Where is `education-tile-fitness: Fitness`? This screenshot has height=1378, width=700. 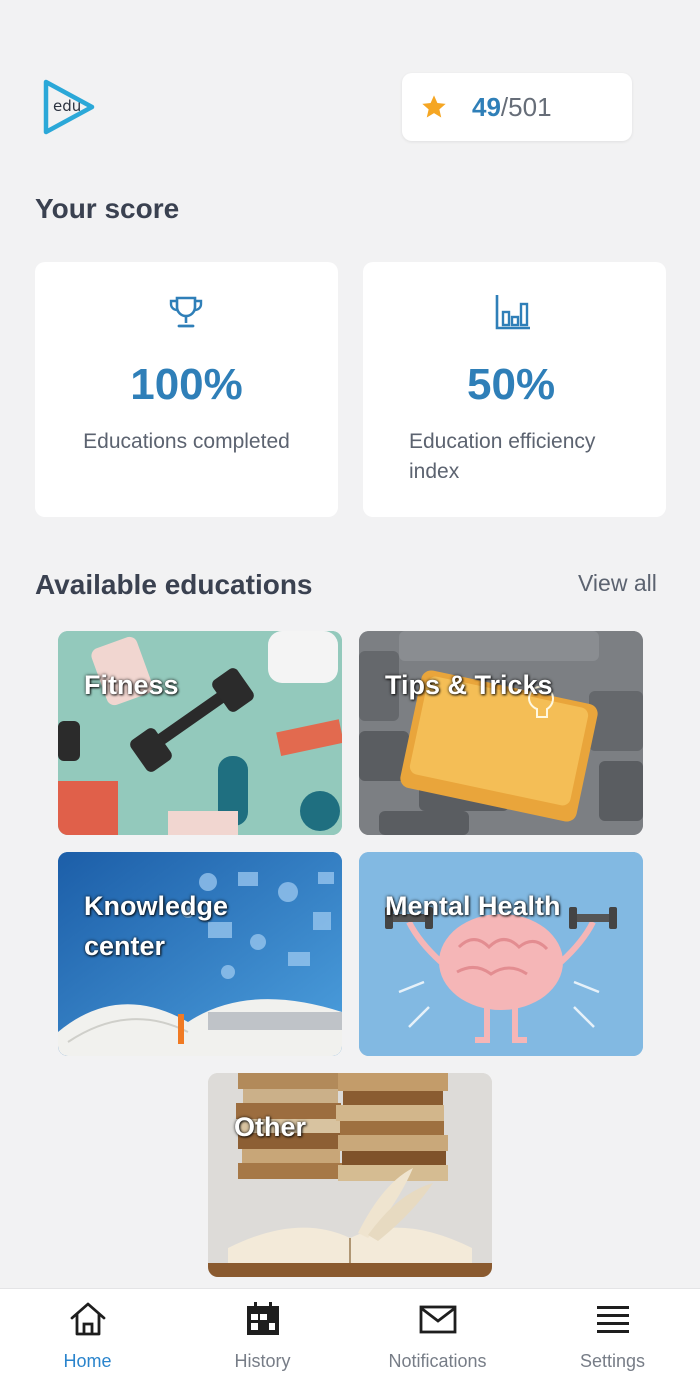
education-tile-fitness: Fitness is located at coordinates (200, 733).